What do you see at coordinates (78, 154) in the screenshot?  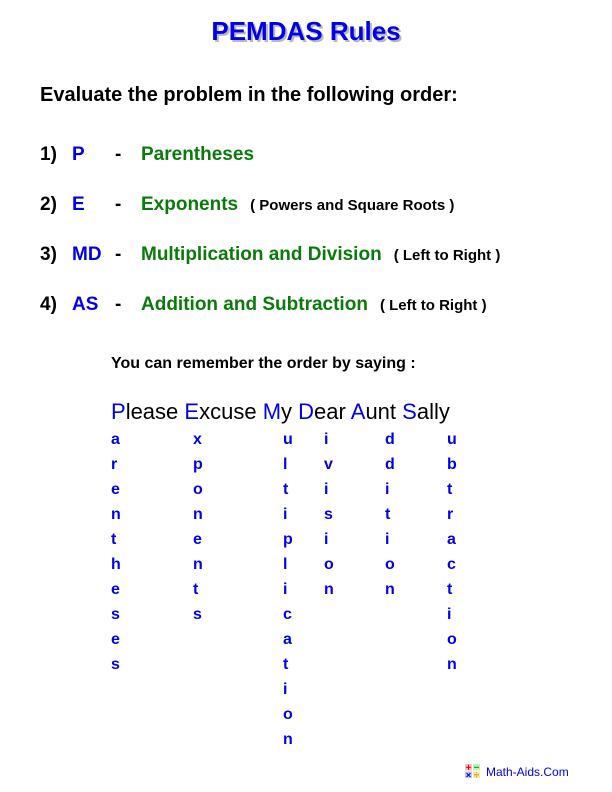 I see `rule-abbr: P` at bounding box center [78, 154].